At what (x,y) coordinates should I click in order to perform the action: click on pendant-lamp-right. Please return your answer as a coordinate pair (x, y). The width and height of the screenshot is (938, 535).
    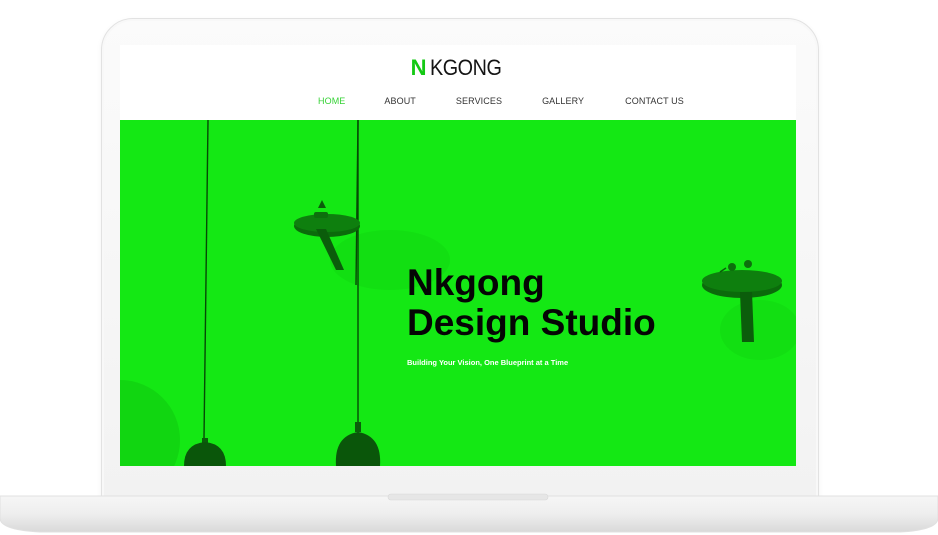
    Looking at the image, I should click on (358, 444).